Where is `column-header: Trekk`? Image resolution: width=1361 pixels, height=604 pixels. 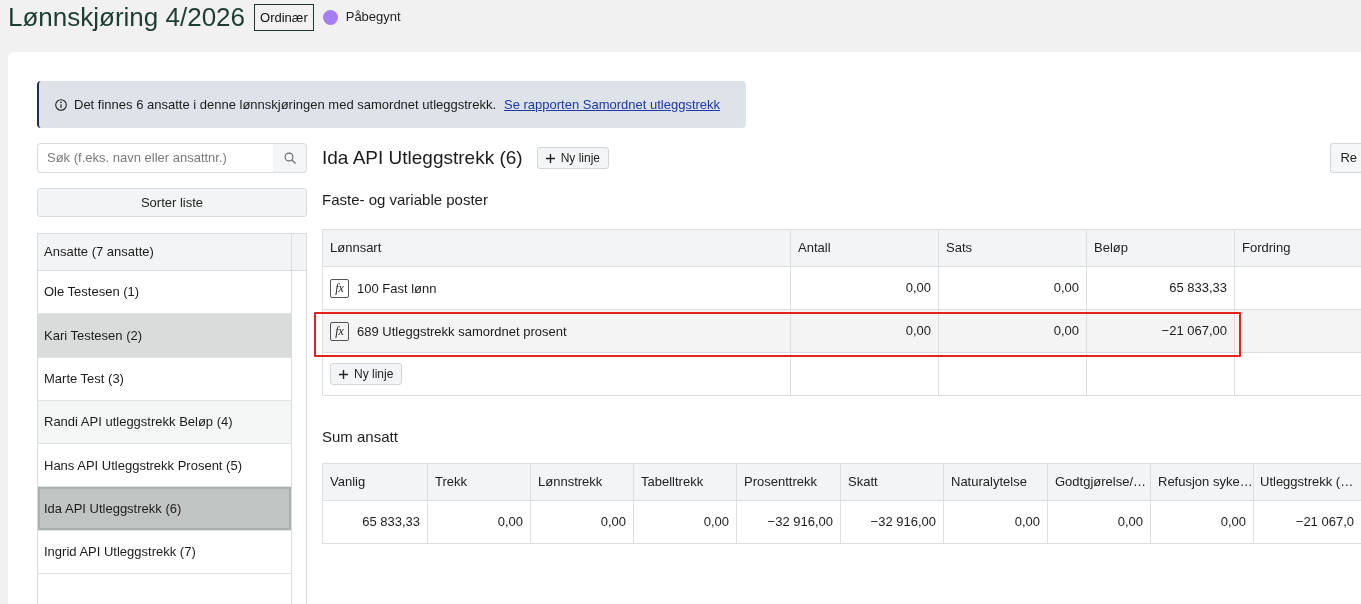
column-header: Trekk is located at coordinates (479, 482).